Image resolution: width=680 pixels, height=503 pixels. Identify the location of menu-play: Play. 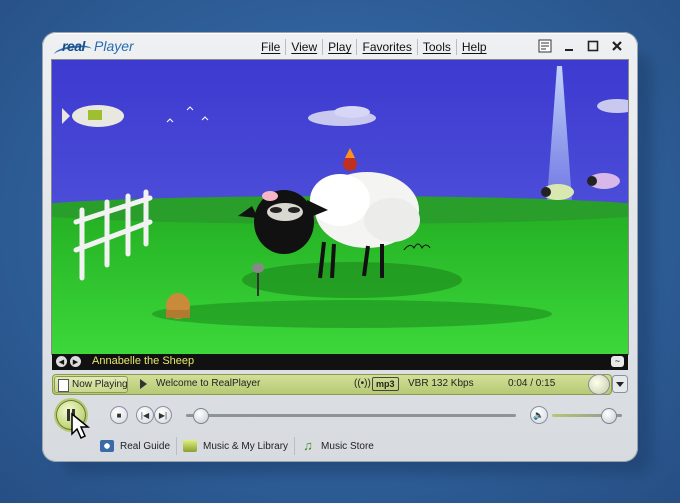
(339, 47).